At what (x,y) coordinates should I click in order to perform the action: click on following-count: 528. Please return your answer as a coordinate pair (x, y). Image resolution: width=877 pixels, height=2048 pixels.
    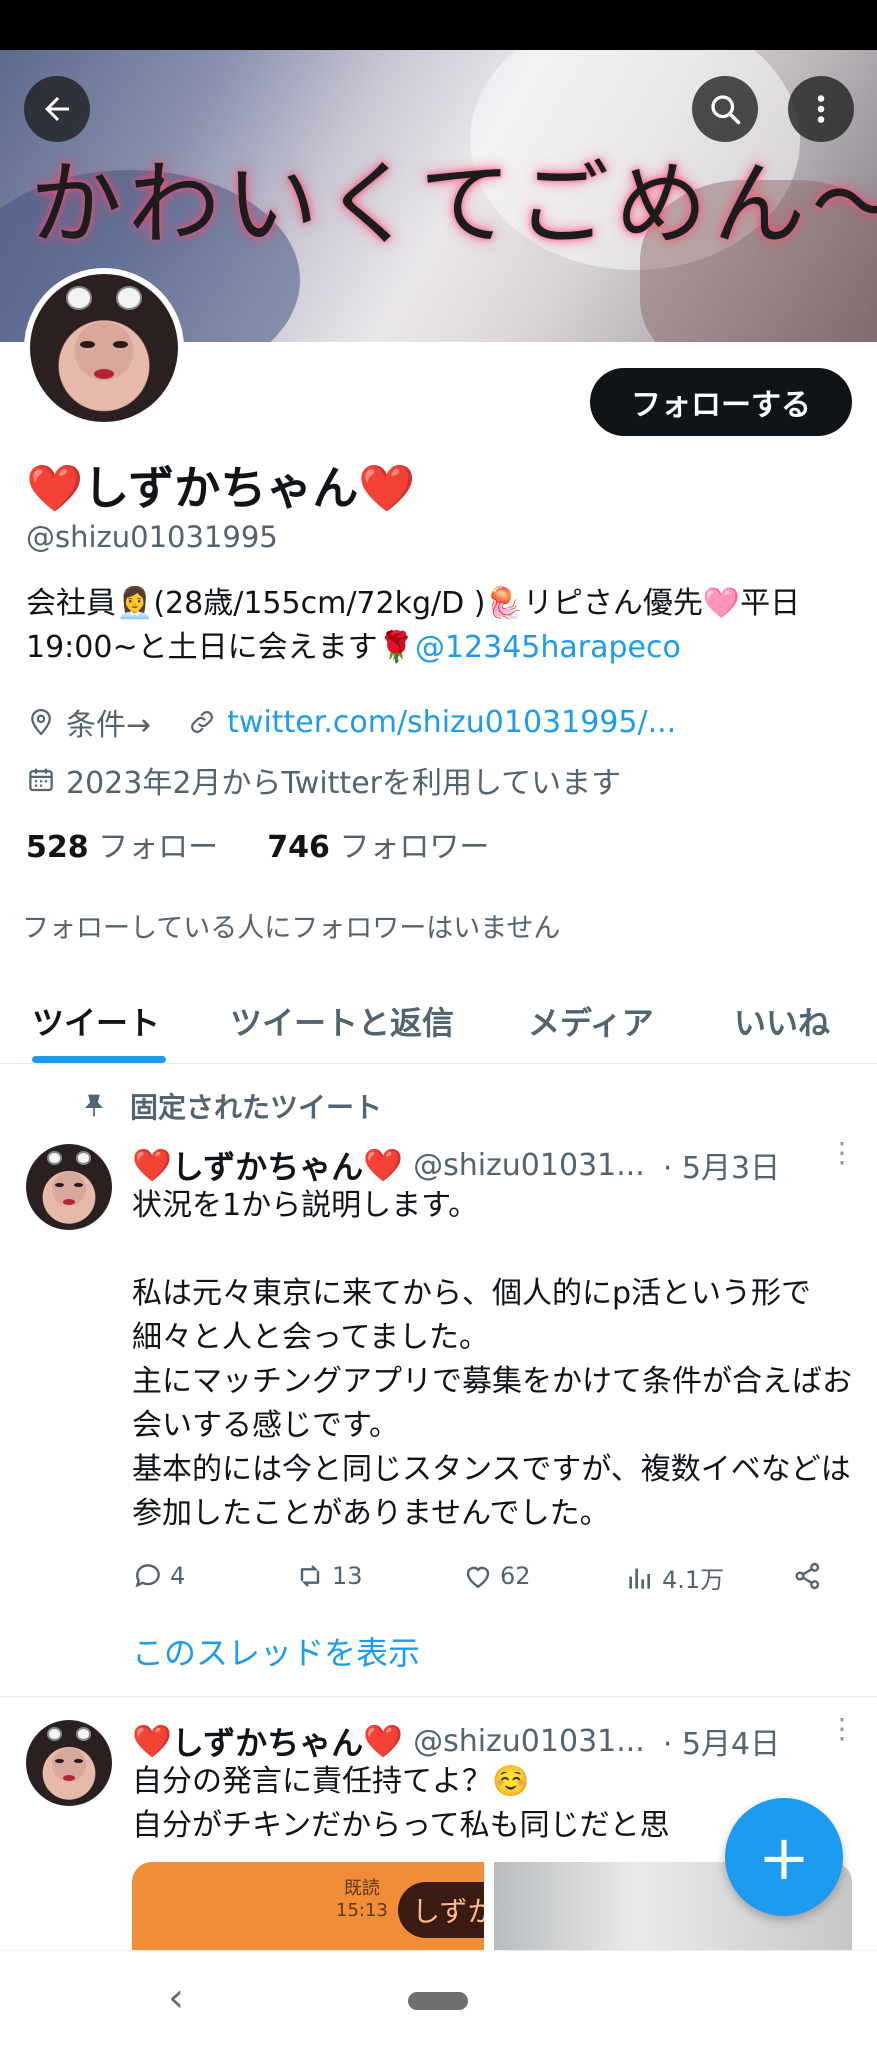
    Looking at the image, I should click on (57, 847).